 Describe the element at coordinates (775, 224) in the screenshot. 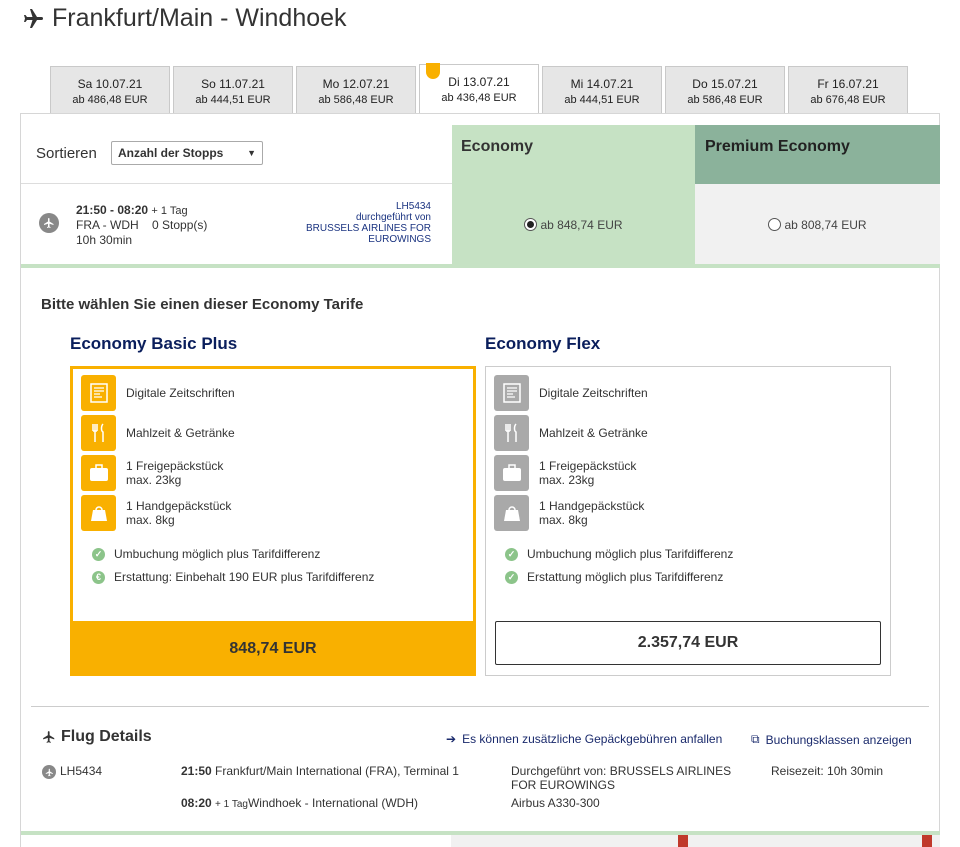

I see `radio-icon` at that location.